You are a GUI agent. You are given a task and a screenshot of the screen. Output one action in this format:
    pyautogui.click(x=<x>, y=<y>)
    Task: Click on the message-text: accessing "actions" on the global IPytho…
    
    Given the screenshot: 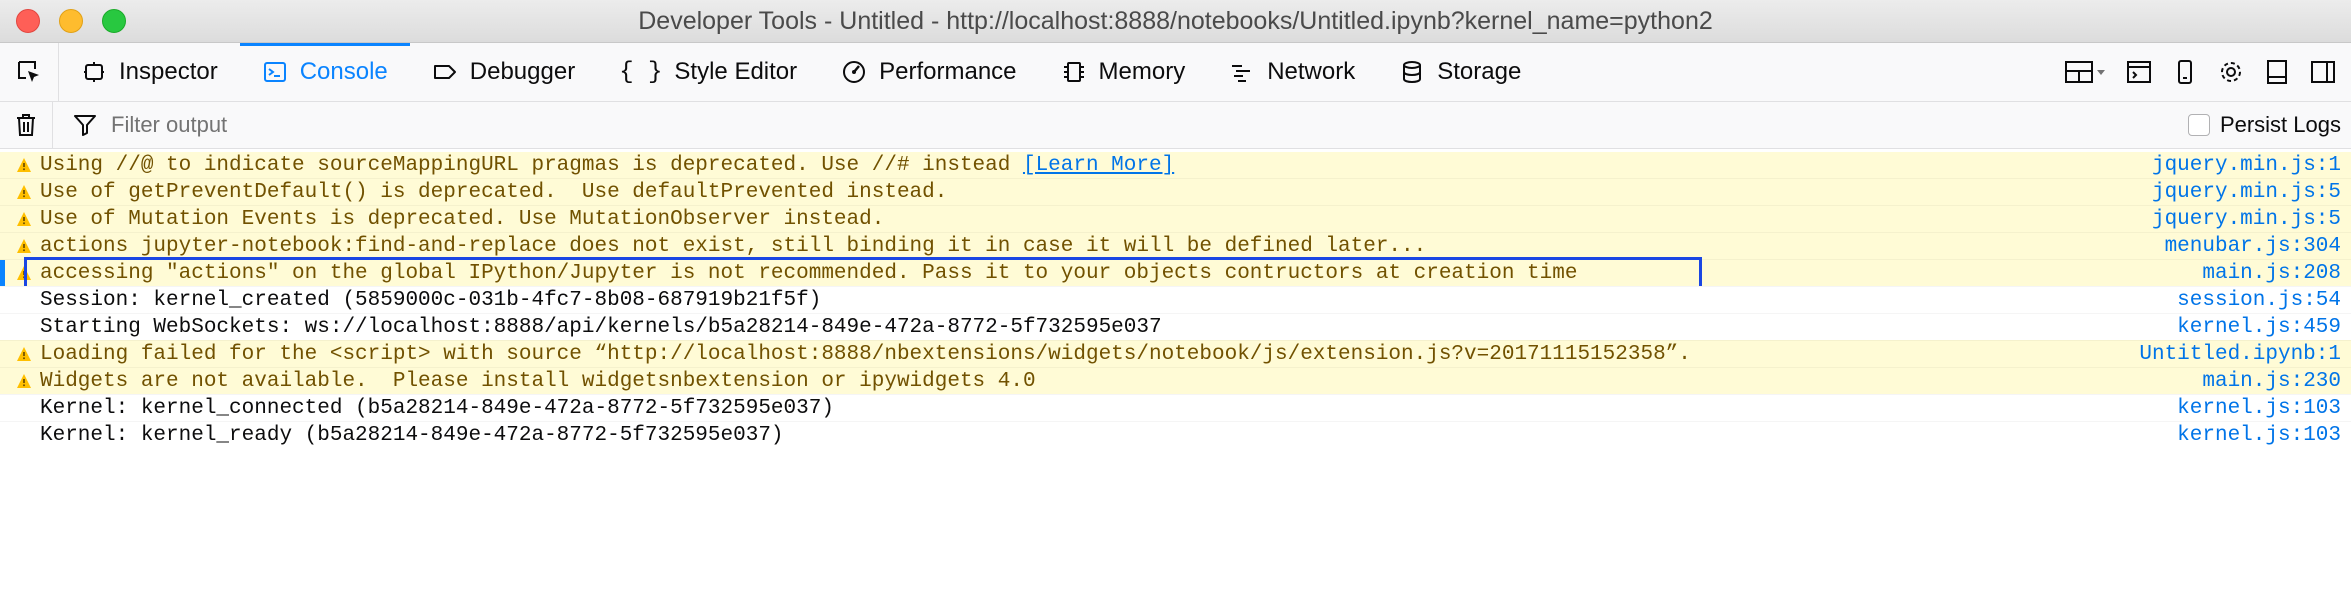 What is the action you would take?
    pyautogui.click(x=809, y=273)
    